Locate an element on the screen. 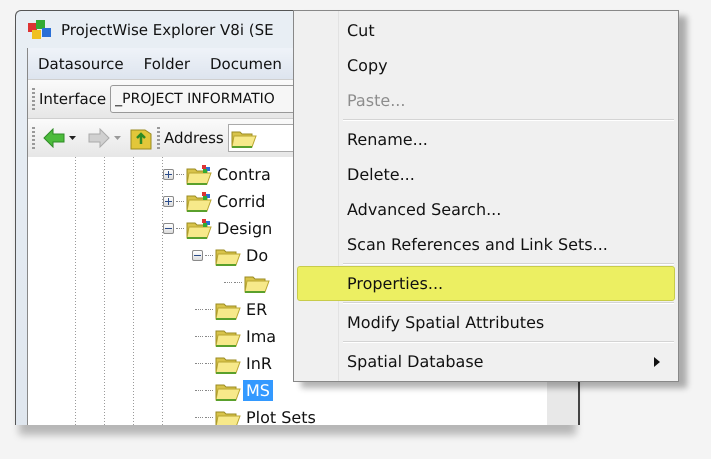 This screenshot has width=711, height=459. address-label: Address is located at coordinates (194, 138).